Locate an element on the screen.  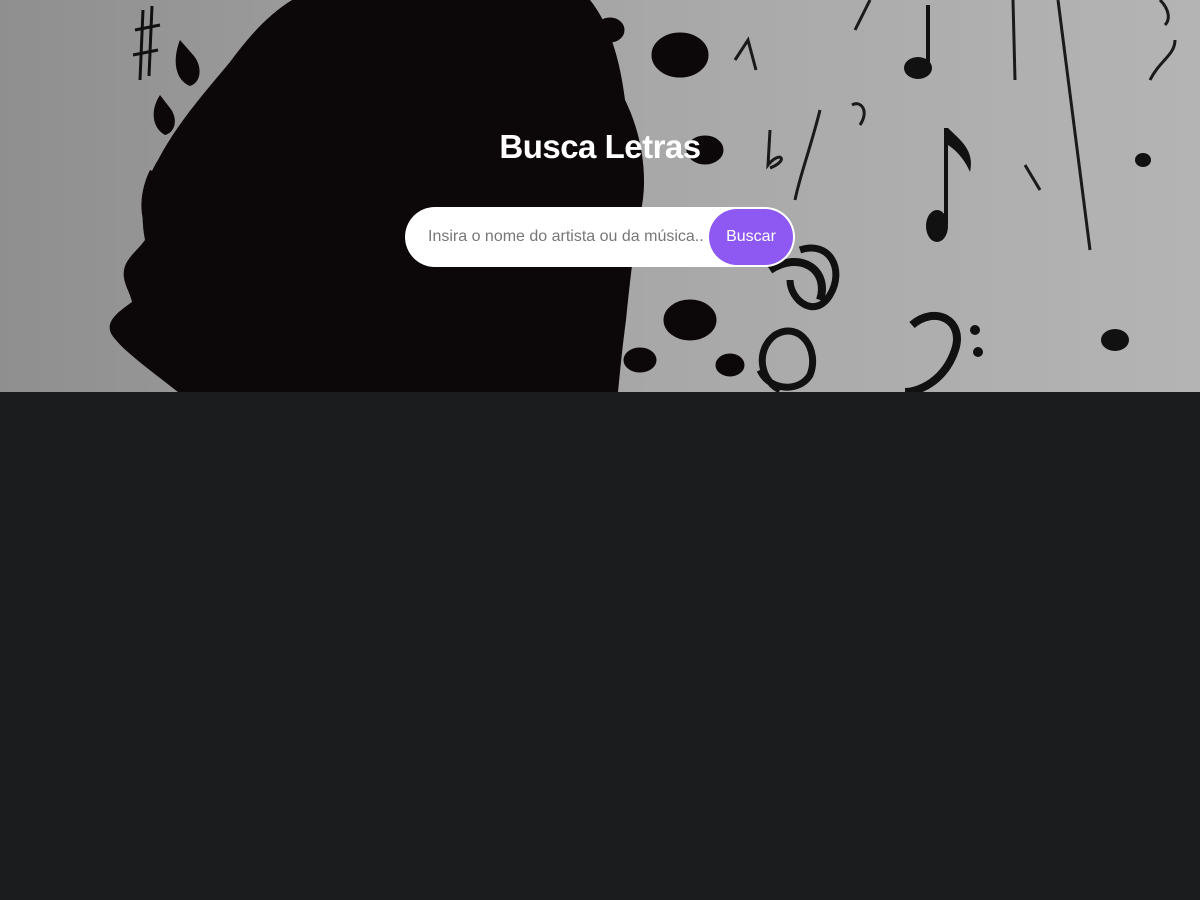
page-title: Busca Letras is located at coordinates (600, 146).